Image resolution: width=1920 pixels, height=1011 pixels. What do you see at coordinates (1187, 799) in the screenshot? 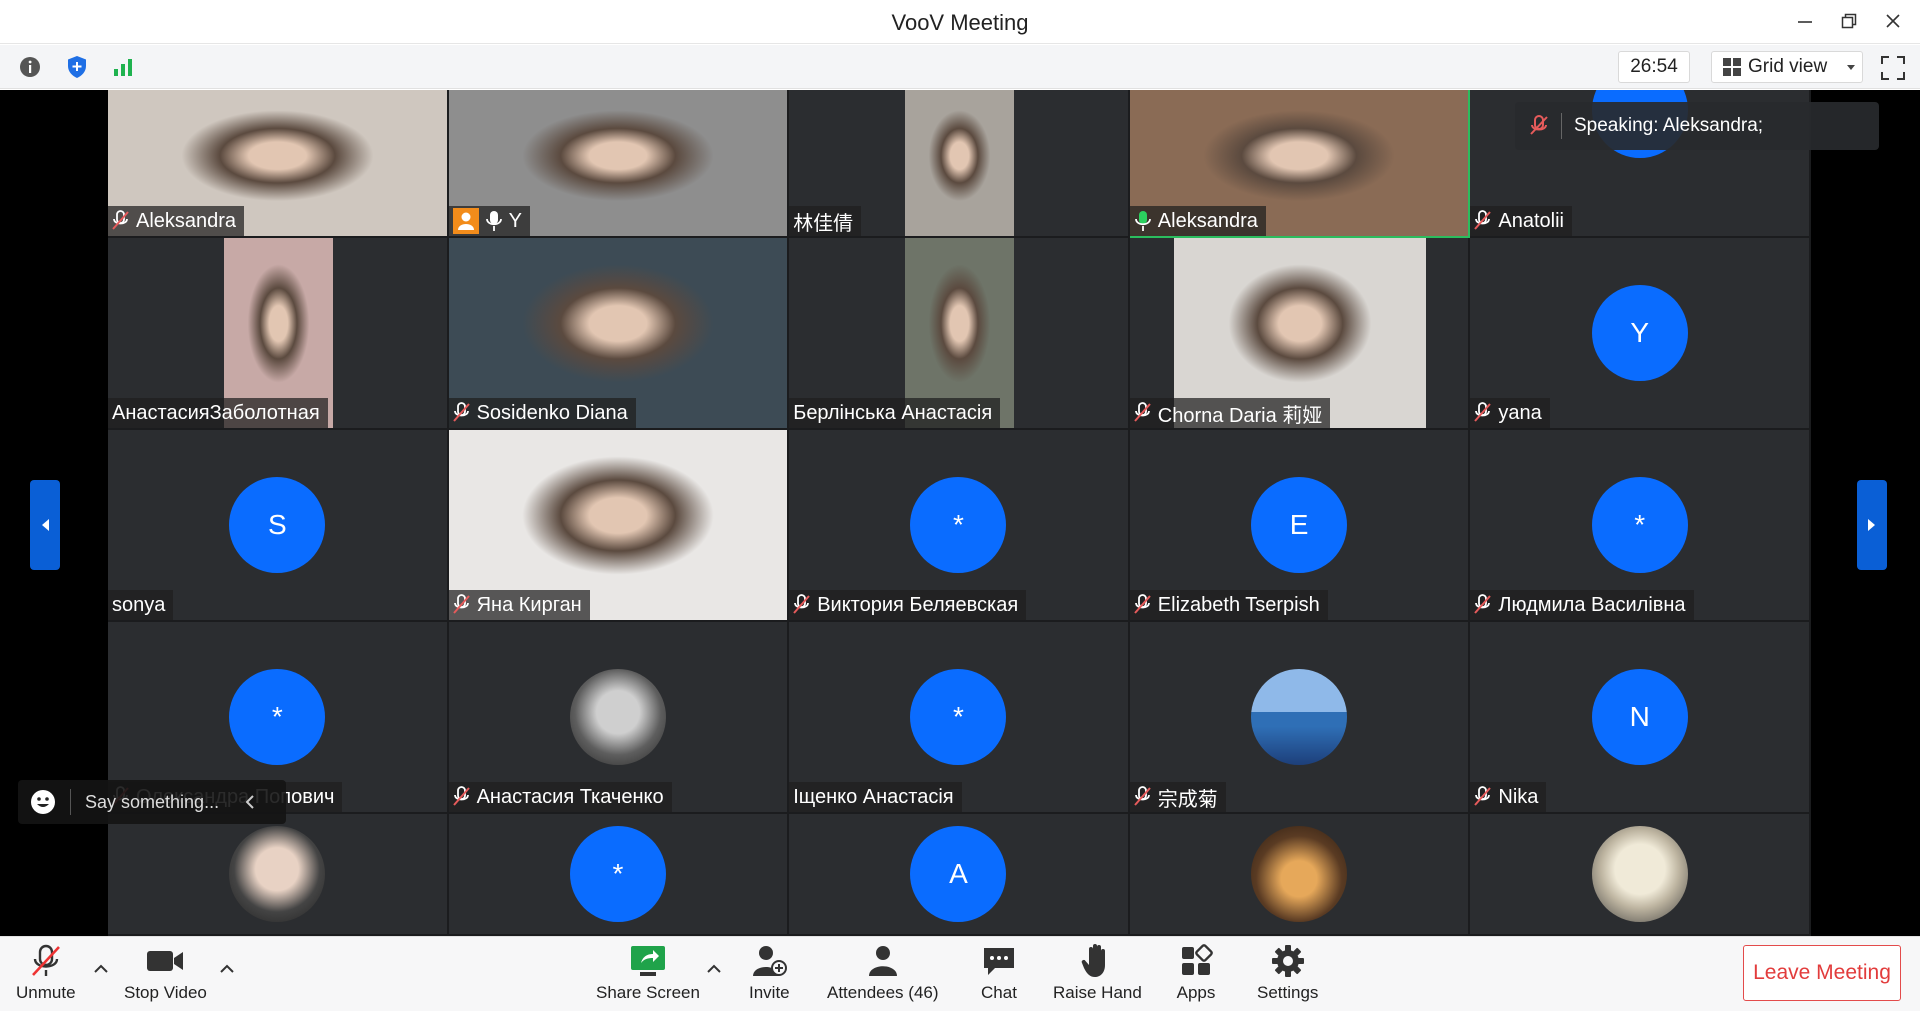
I see `participant-name: 宗成菊` at bounding box center [1187, 799].